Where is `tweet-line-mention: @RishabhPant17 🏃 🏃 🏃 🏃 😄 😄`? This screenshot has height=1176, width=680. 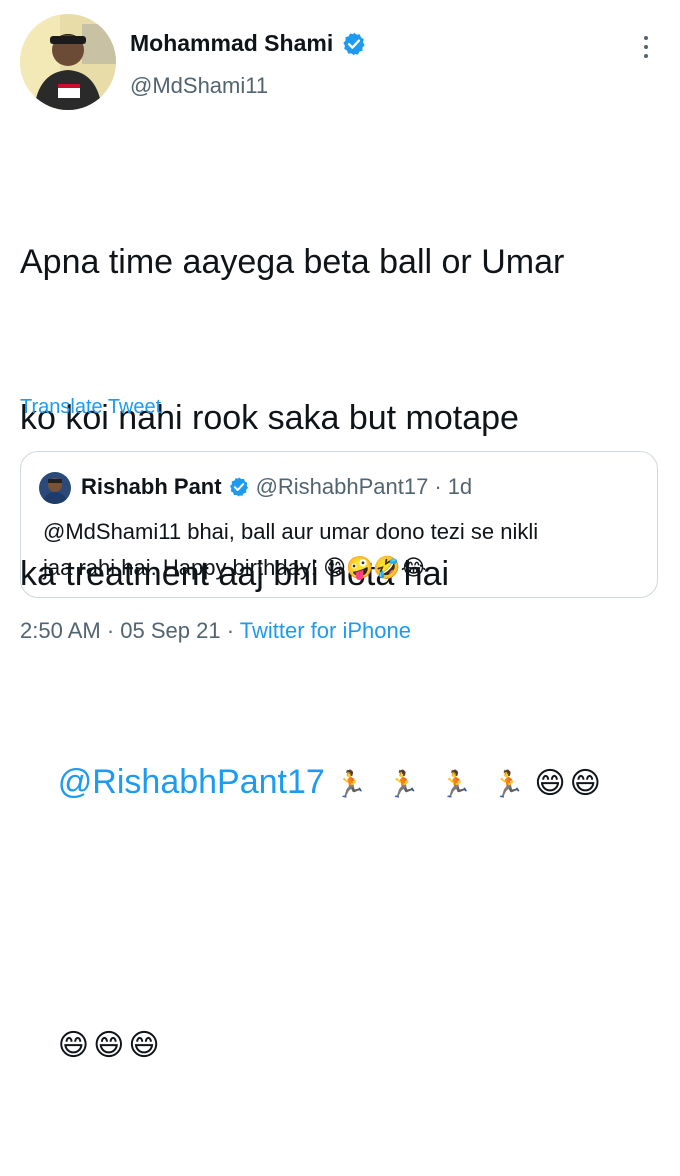
tweet-line-mention: @RishabhPant17 🏃 🏃 🏃 🏃 😄 😄 is located at coordinates (345, 783).